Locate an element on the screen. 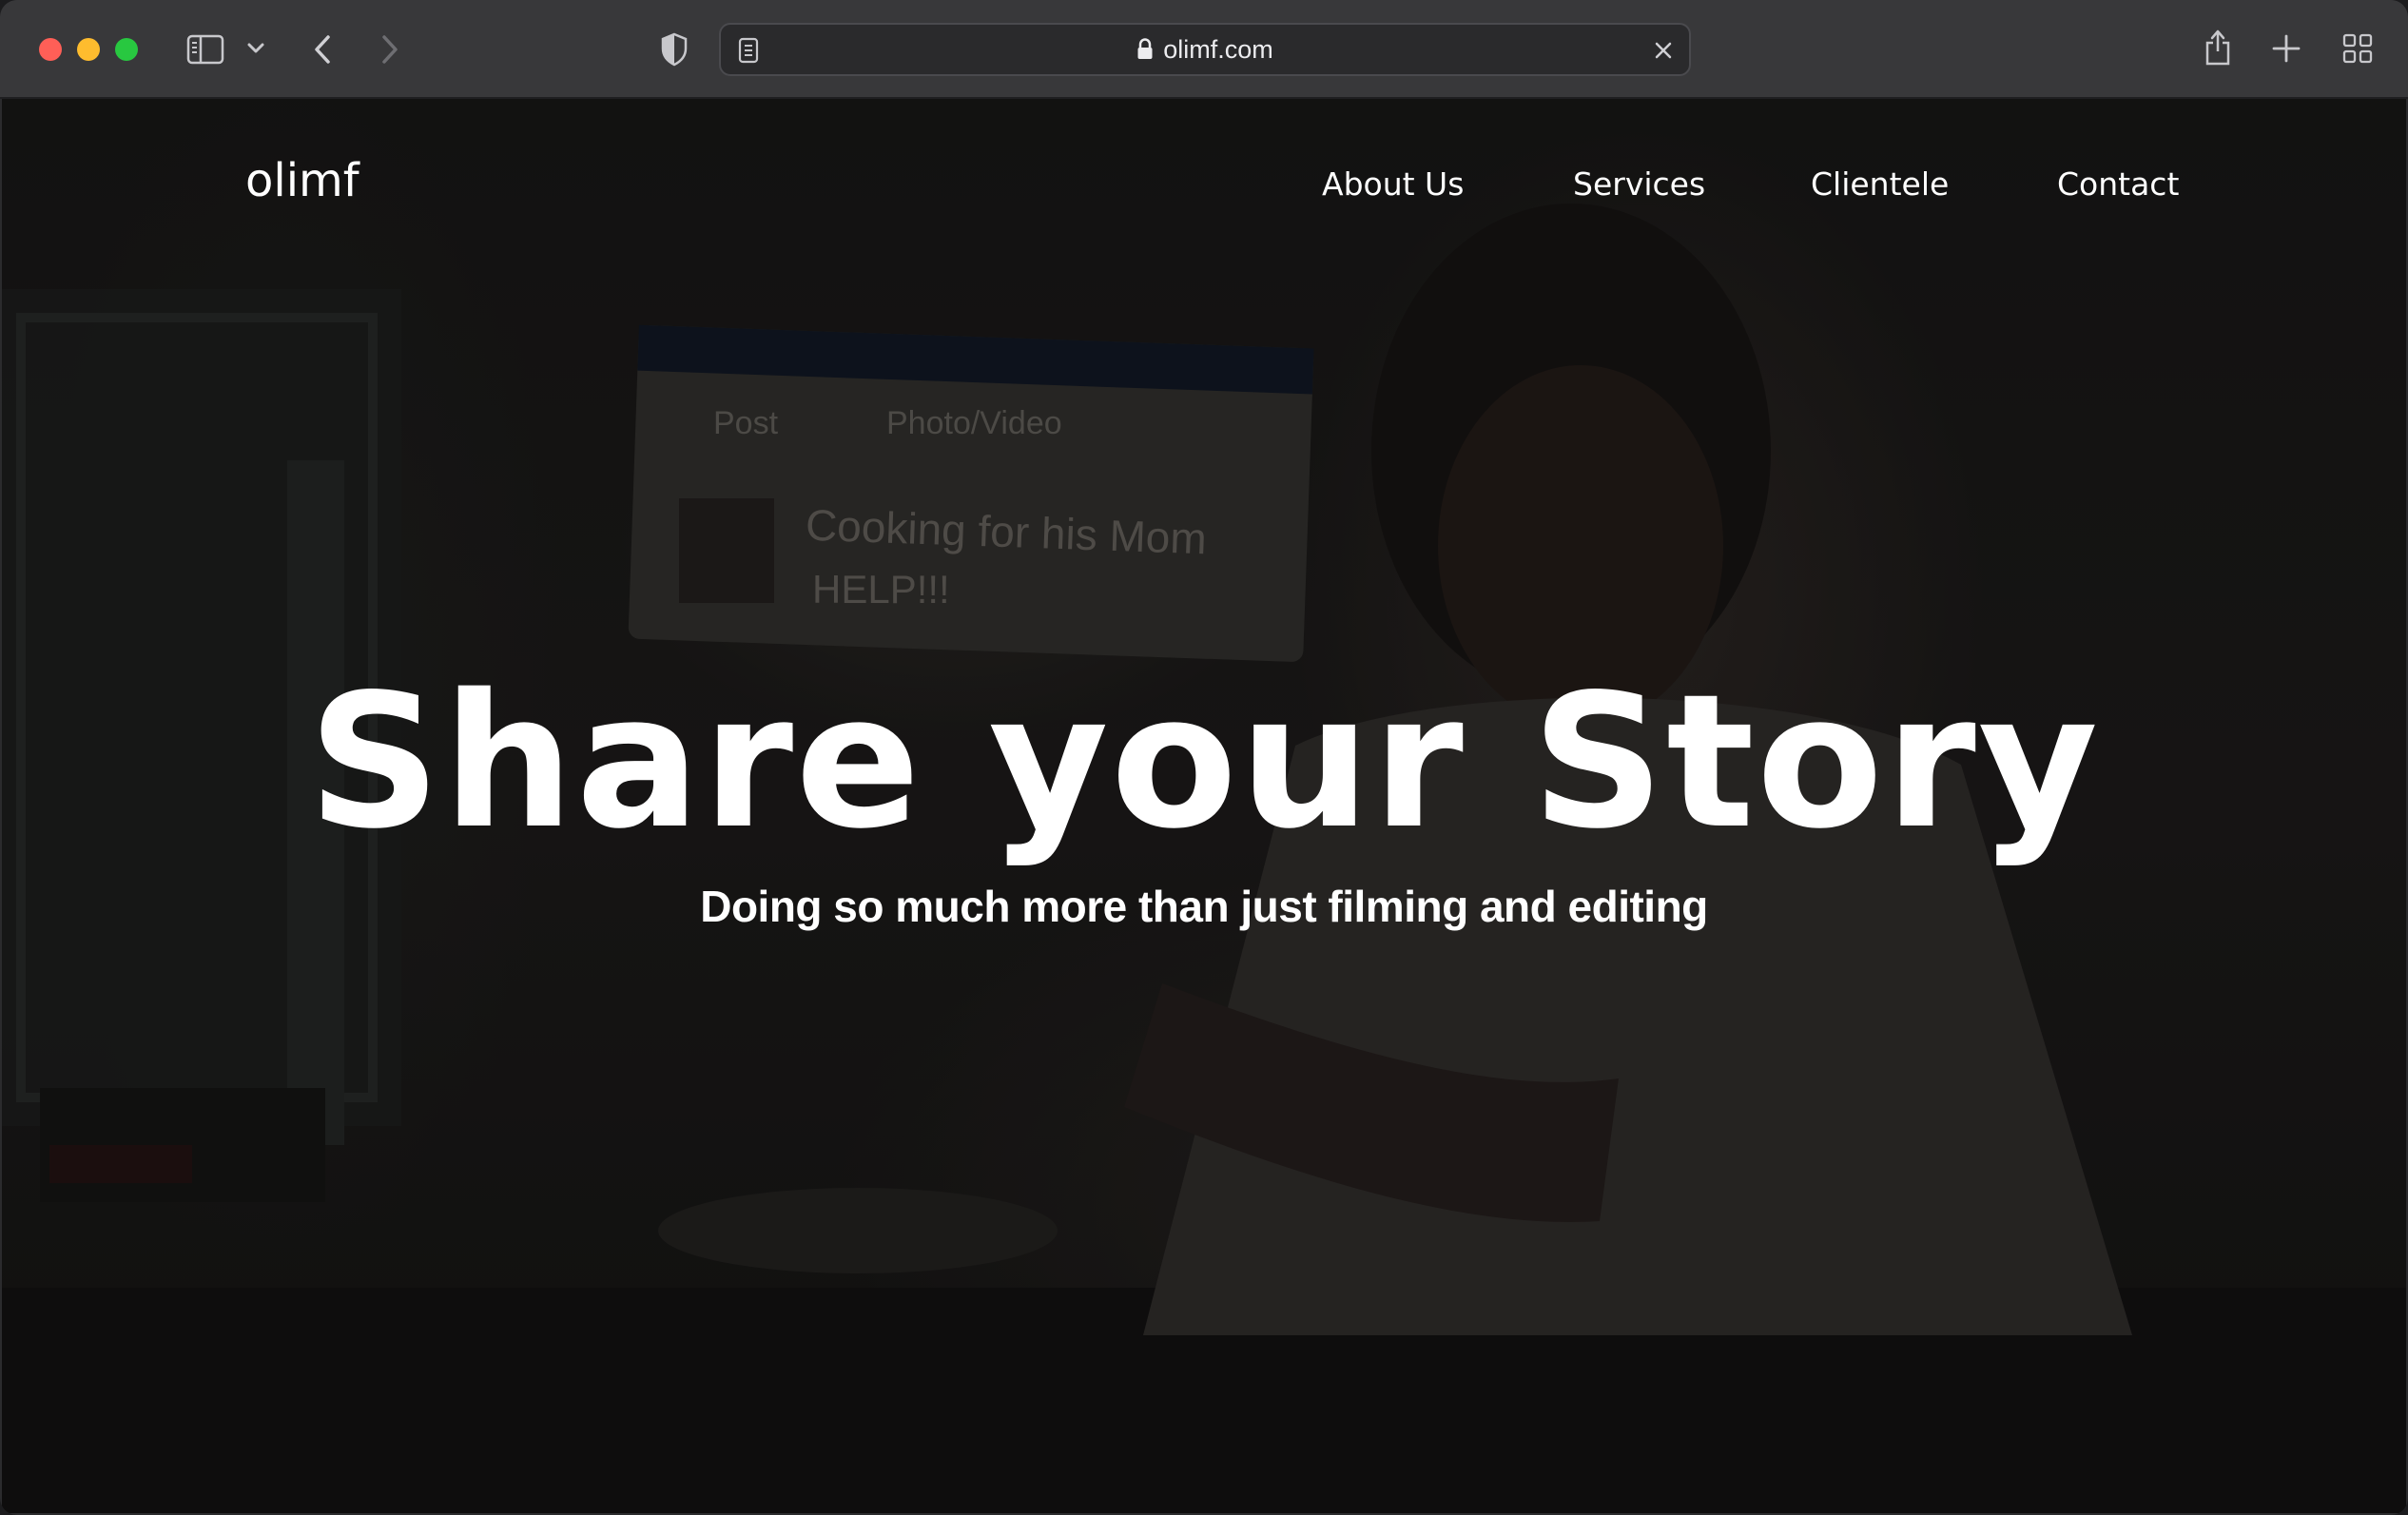  url-text: olimf.com is located at coordinates (1218, 49).